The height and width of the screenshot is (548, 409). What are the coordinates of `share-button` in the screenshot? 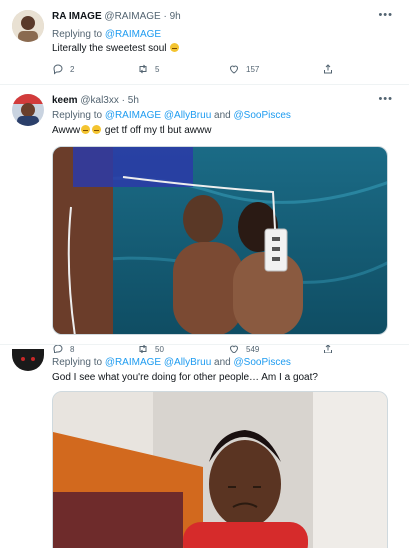 It's located at (331, 69).